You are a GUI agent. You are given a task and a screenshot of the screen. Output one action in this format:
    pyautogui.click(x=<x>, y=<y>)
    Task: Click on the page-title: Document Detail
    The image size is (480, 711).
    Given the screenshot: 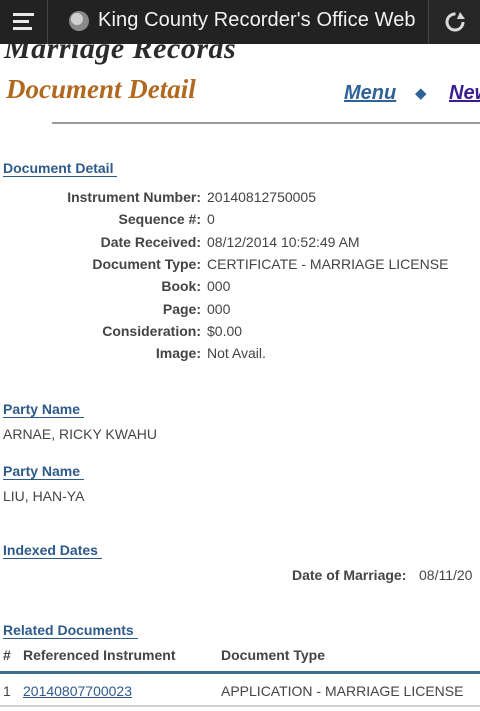 What is the action you would take?
    pyautogui.click(x=101, y=89)
    